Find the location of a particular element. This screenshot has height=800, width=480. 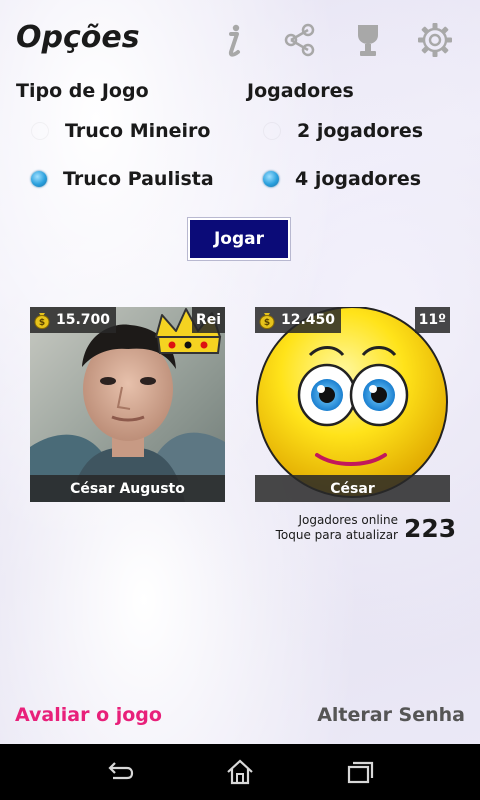

radio-label: 4 jogadores is located at coordinates (358, 179).